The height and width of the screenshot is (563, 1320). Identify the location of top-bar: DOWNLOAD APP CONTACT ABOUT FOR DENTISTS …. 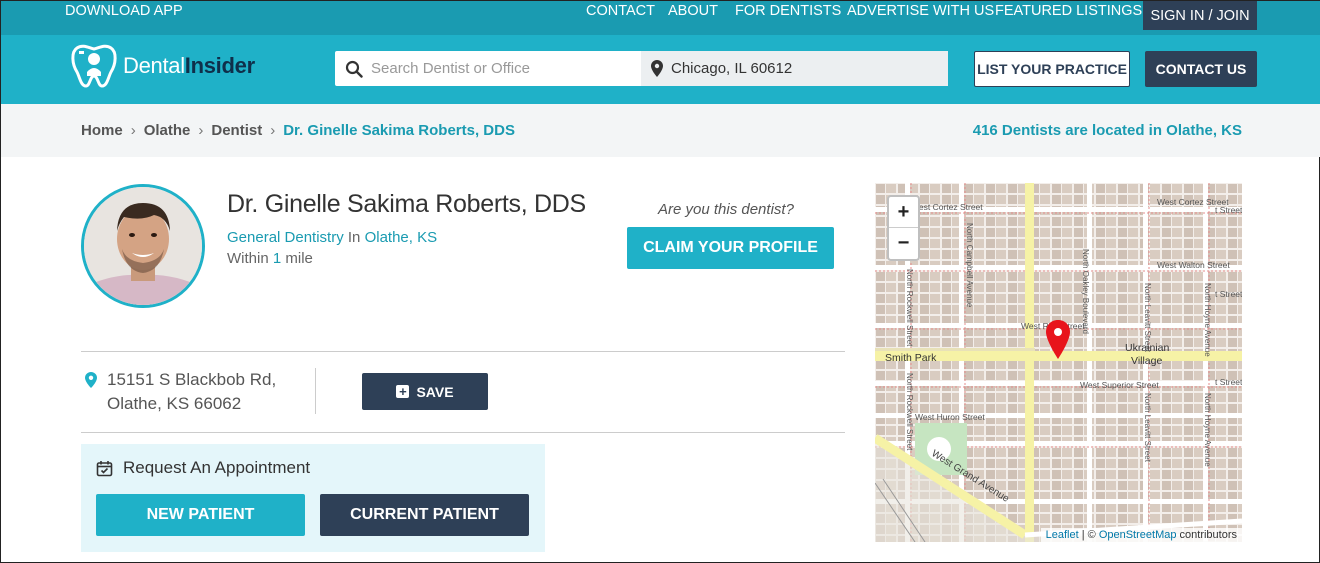
(660, 18).